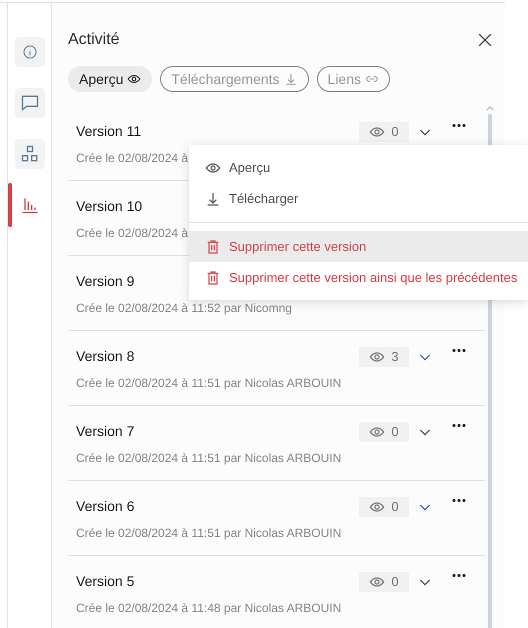 The image size is (528, 628). What do you see at coordinates (353, 79) in the screenshot?
I see `filter-chip: Liens` at bounding box center [353, 79].